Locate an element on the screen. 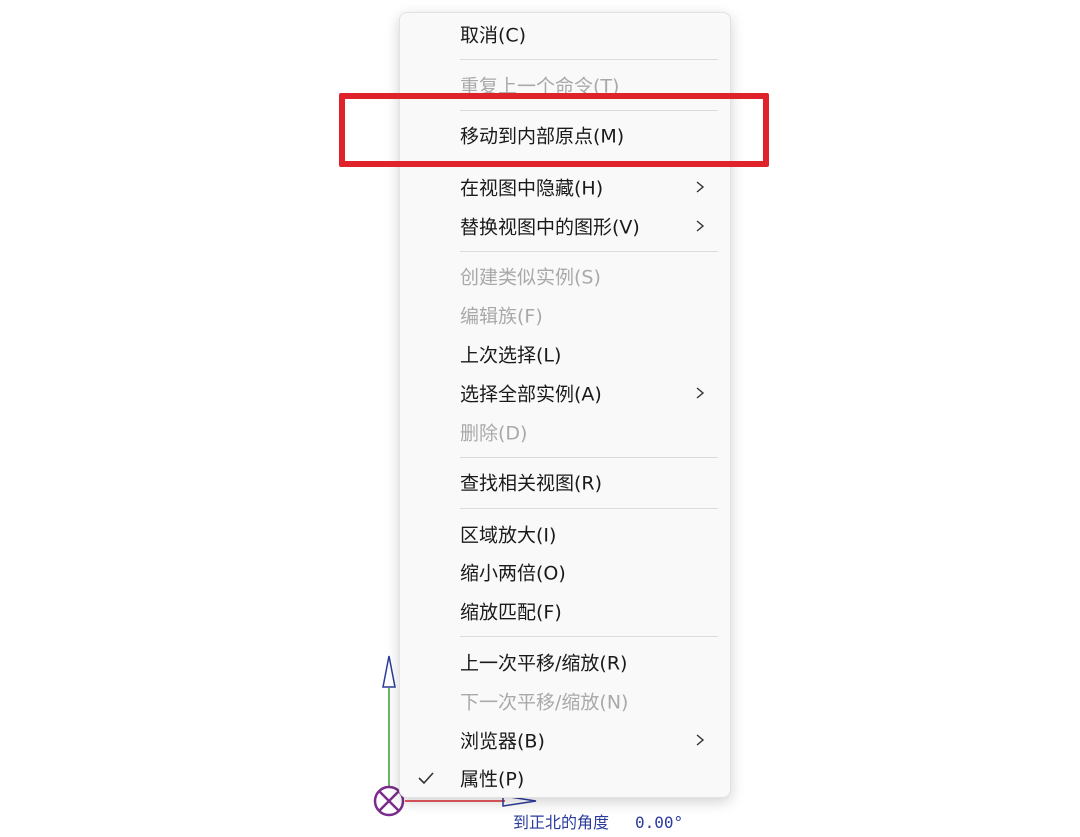 This screenshot has height=837, width=1080. menu-item-zoom-in-region: 区域放大(I) is located at coordinates (565, 534).